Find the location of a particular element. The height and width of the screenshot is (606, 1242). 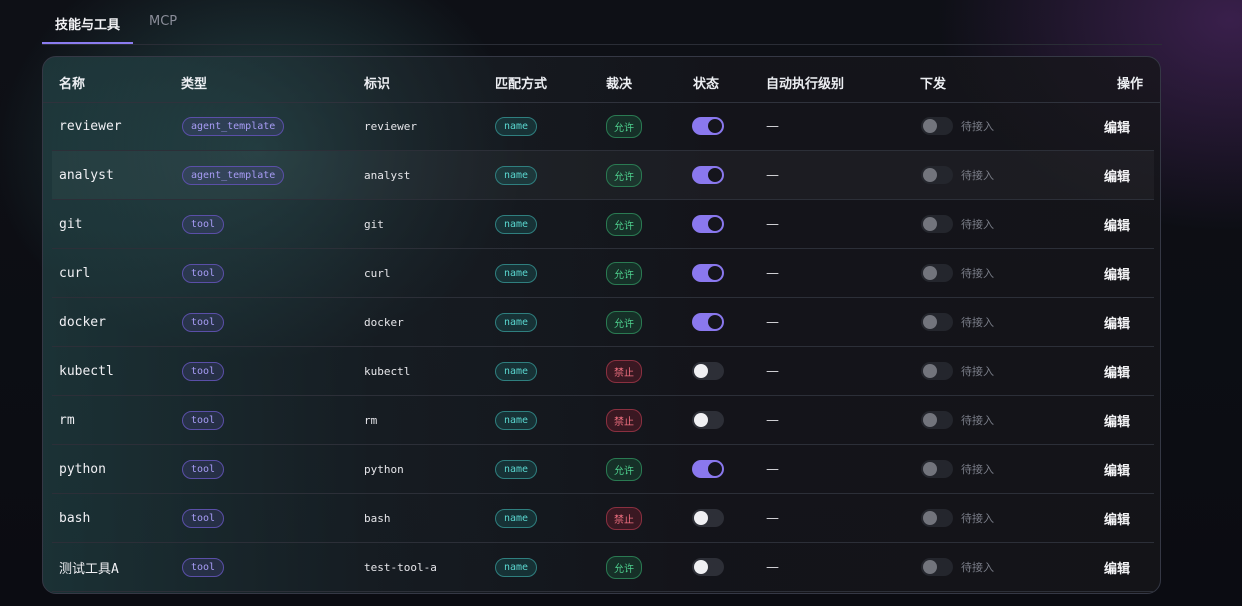

row-name: analyst is located at coordinates (86, 175).